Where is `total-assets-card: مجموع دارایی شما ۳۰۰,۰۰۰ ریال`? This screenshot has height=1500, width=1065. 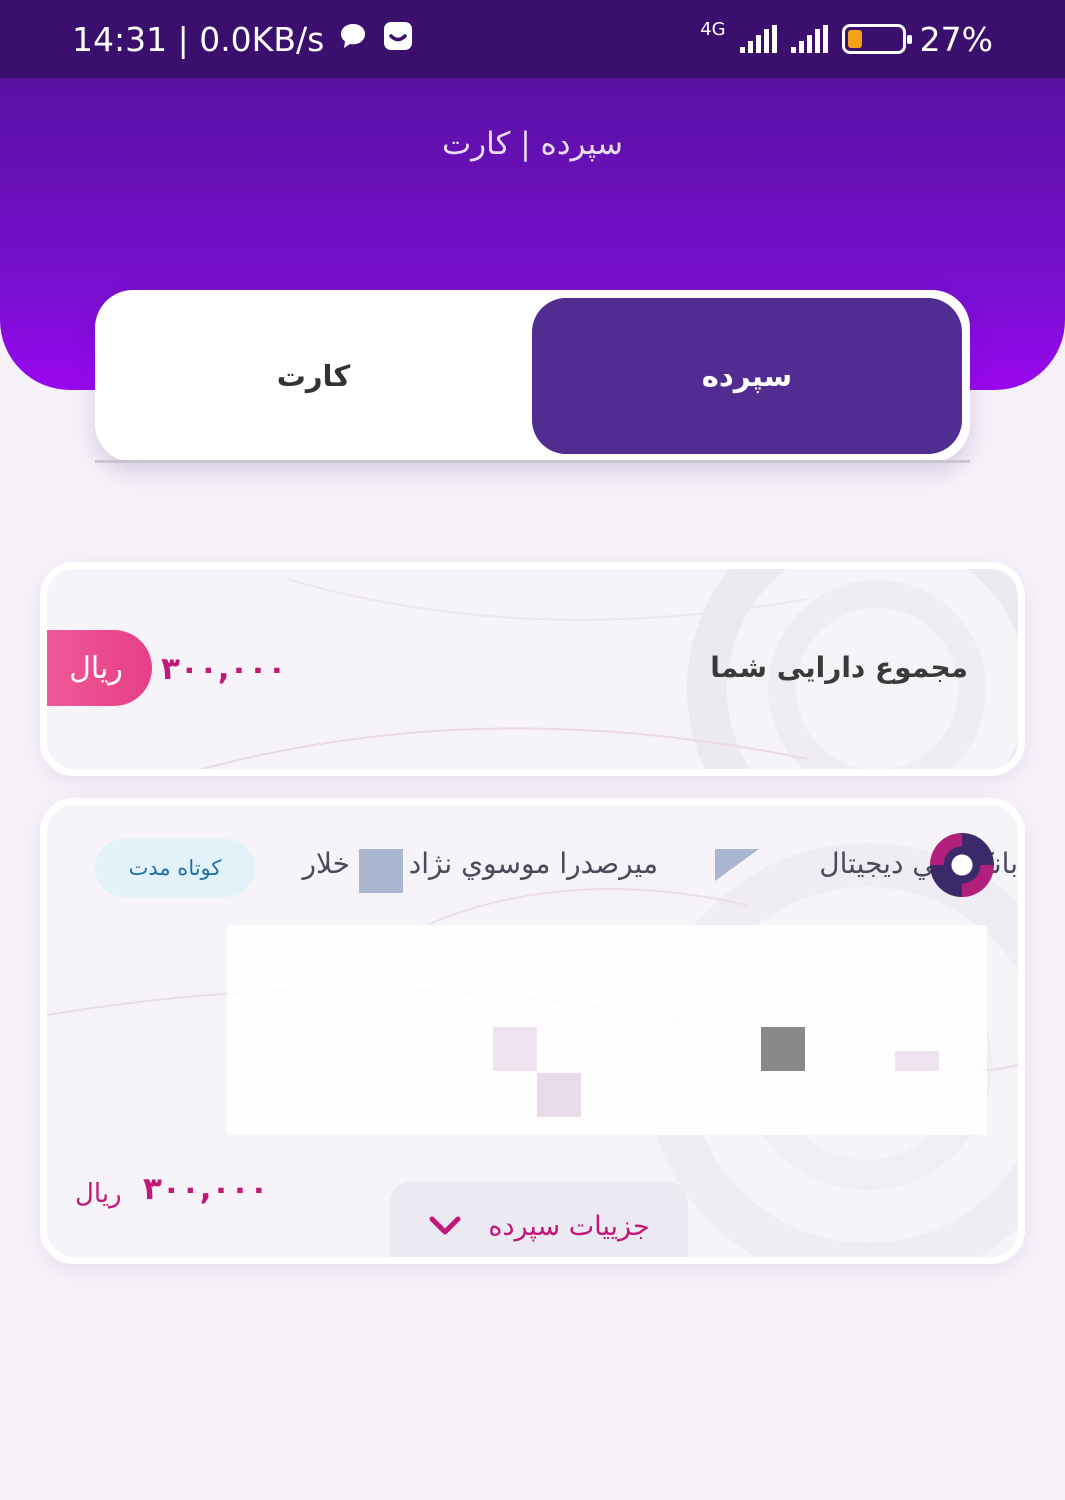
total-assets-card: مجموع دارایی شما ۳۰۰,۰۰۰ ریال is located at coordinates (532, 669).